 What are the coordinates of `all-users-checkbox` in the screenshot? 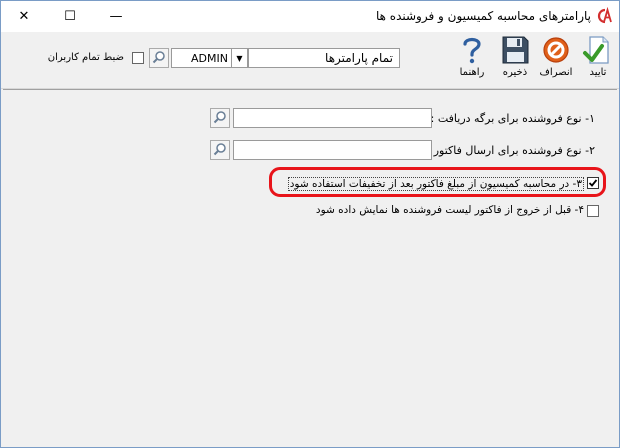 It's located at (138, 58).